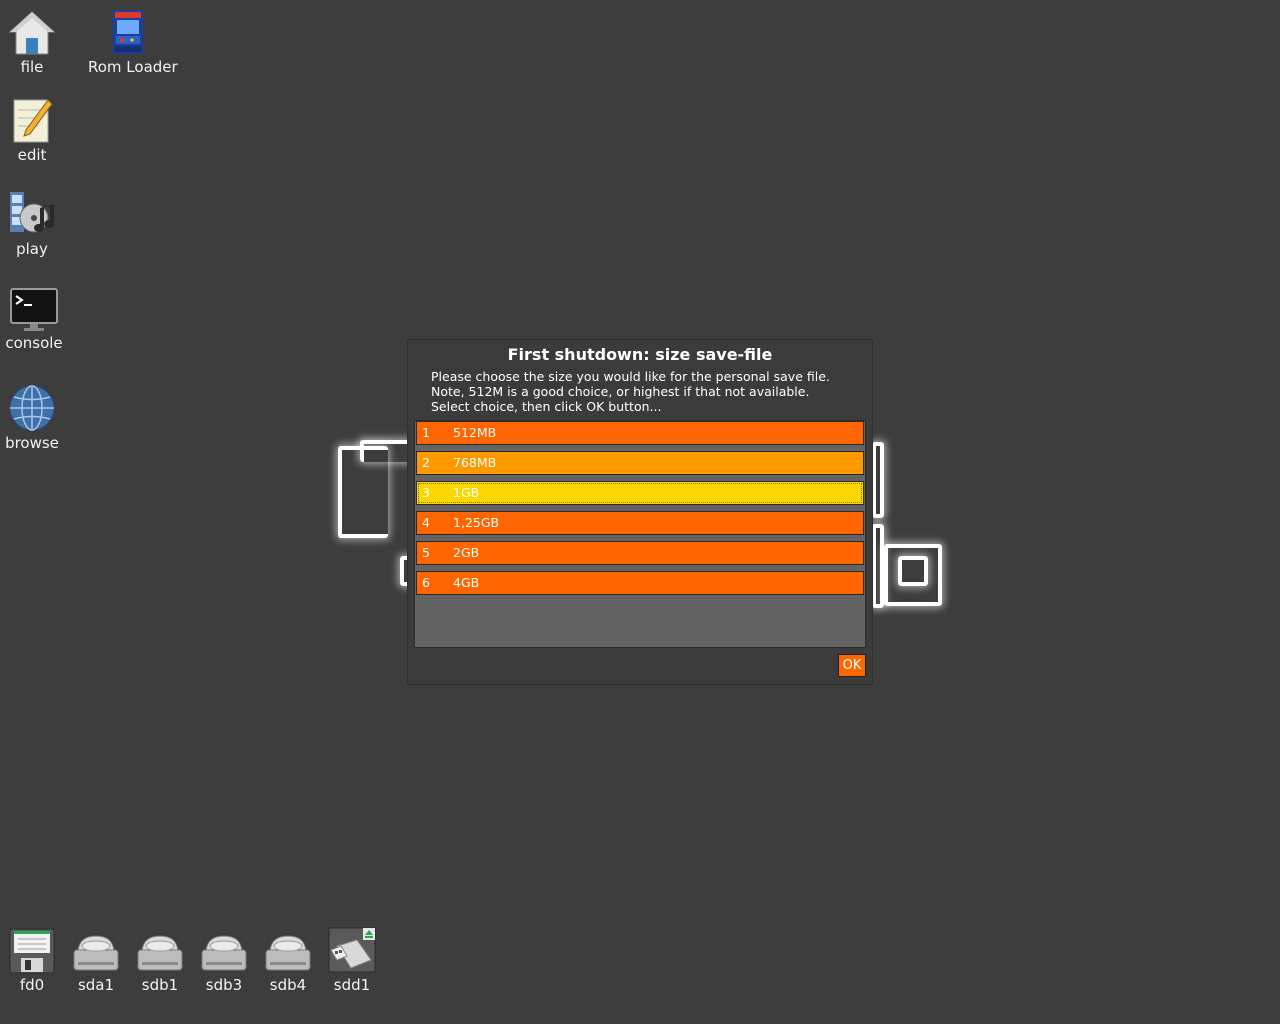  What do you see at coordinates (640, 493) in the screenshot?
I see `list-item: 3 1GB` at bounding box center [640, 493].